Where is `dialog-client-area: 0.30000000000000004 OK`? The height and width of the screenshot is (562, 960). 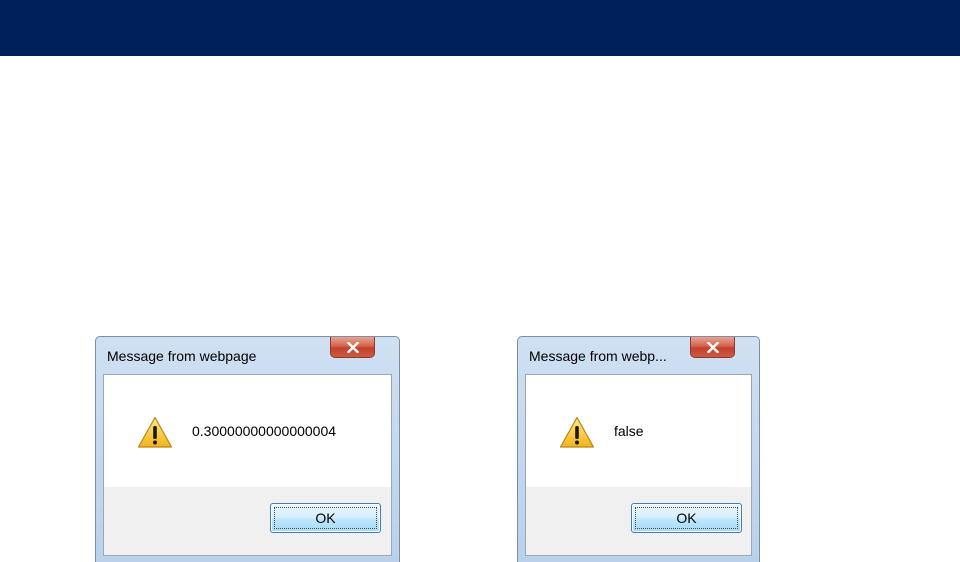 dialog-client-area: 0.30000000000000004 OK is located at coordinates (247, 465).